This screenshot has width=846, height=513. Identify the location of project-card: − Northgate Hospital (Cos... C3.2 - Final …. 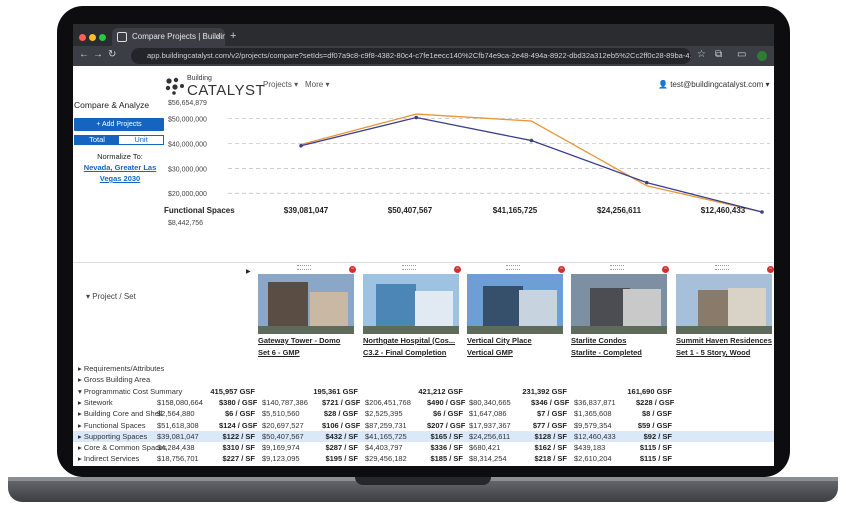
(411, 311).